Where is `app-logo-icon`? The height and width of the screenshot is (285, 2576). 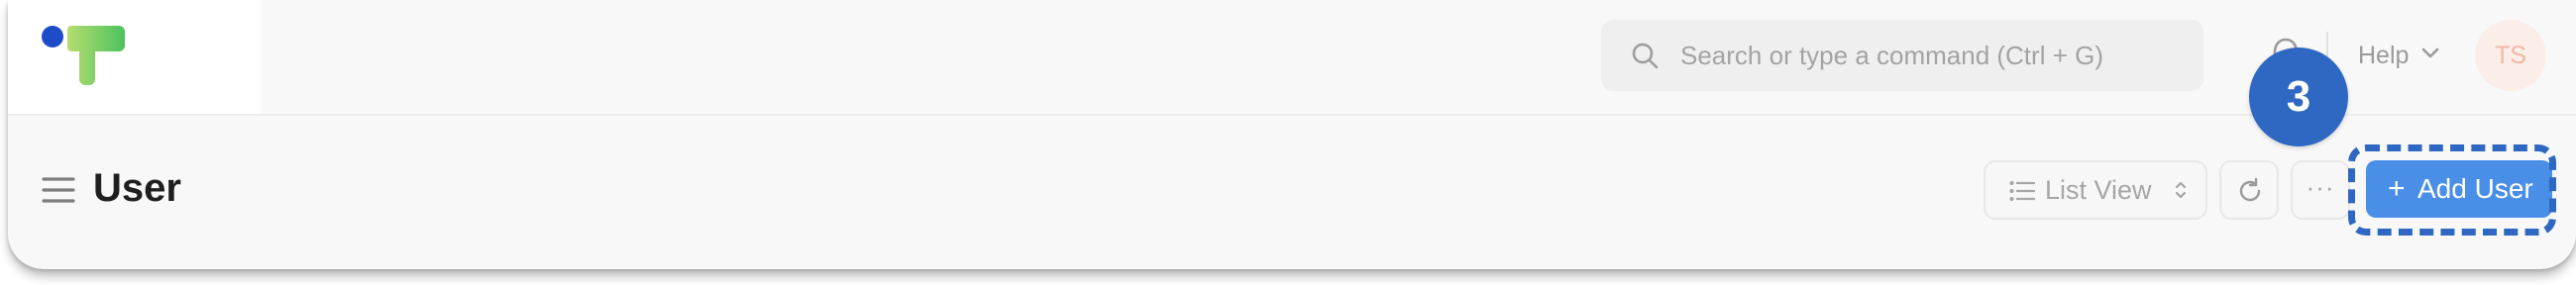
app-logo-icon is located at coordinates (96, 56).